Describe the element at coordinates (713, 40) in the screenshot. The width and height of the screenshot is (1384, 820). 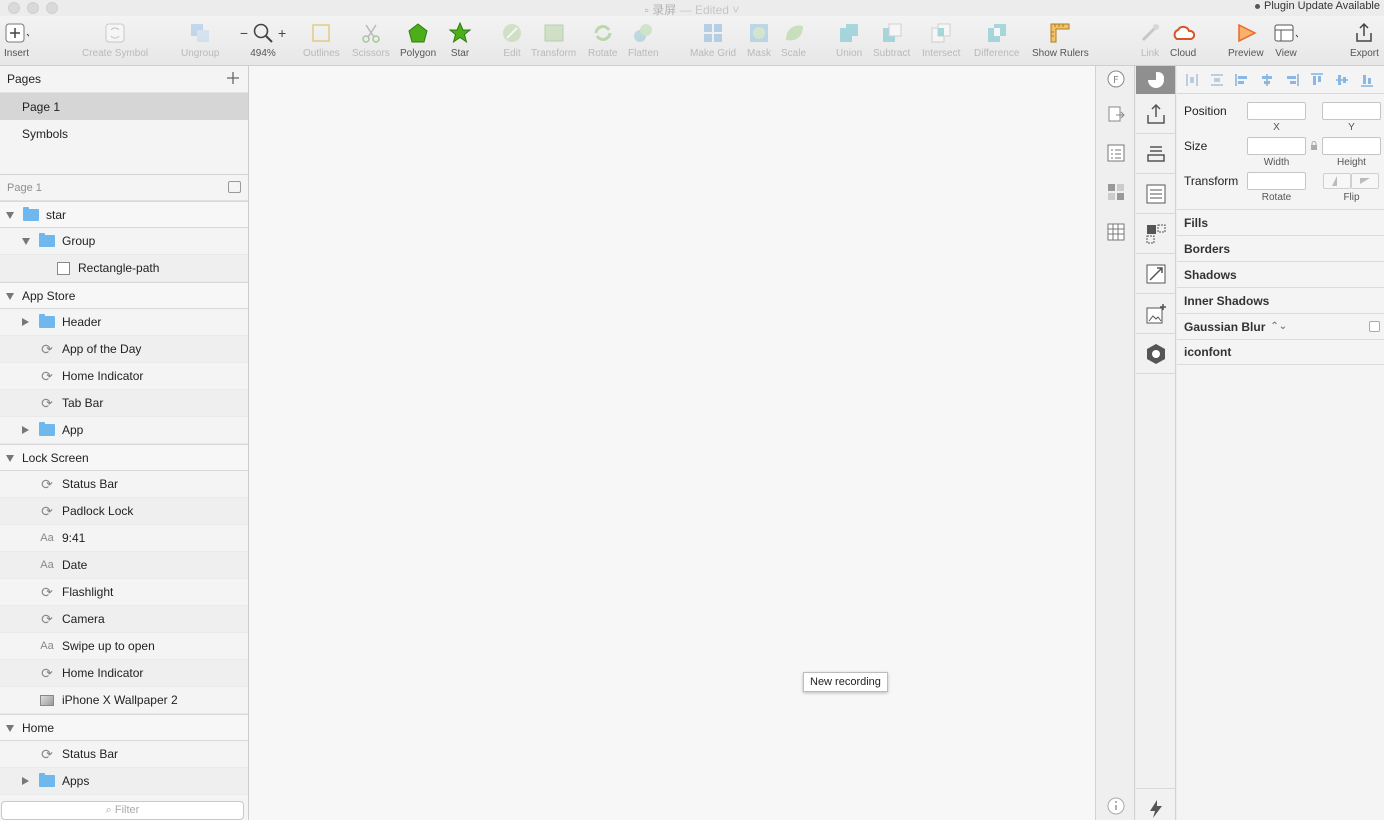
I see `make-grid-button: Make Grid` at that location.